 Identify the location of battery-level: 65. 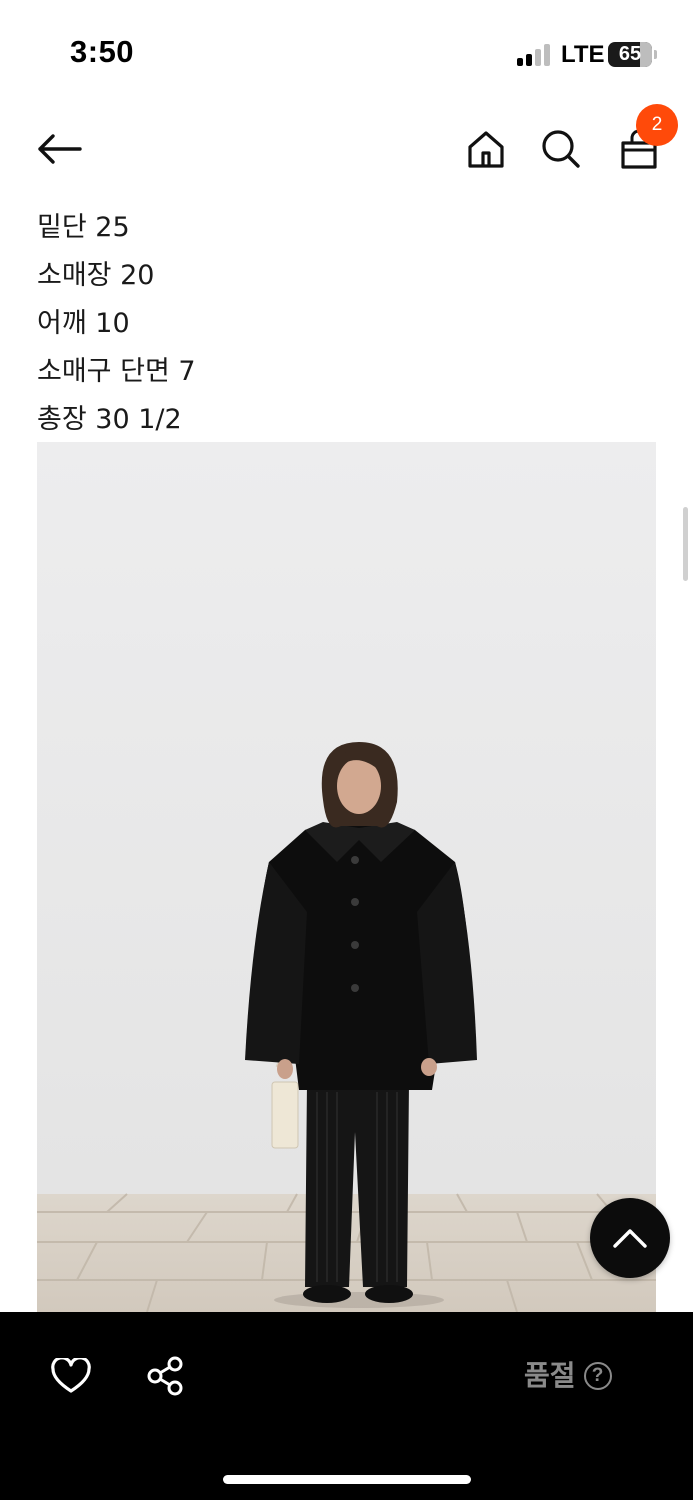
(630, 54).